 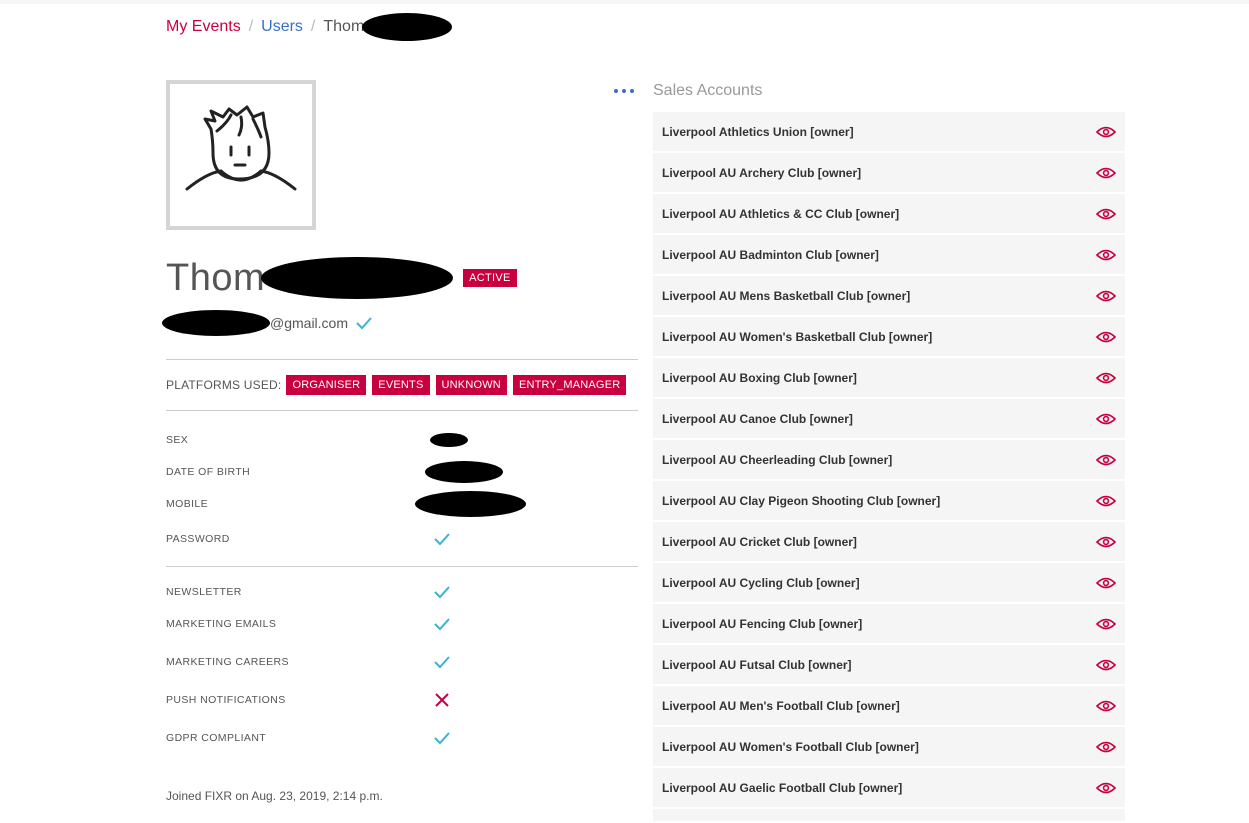 What do you see at coordinates (781, 213) in the screenshot?
I see `sales-account-name: Liverpool AU Athletics & CC Club [owner]` at bounding box center [781, 213].